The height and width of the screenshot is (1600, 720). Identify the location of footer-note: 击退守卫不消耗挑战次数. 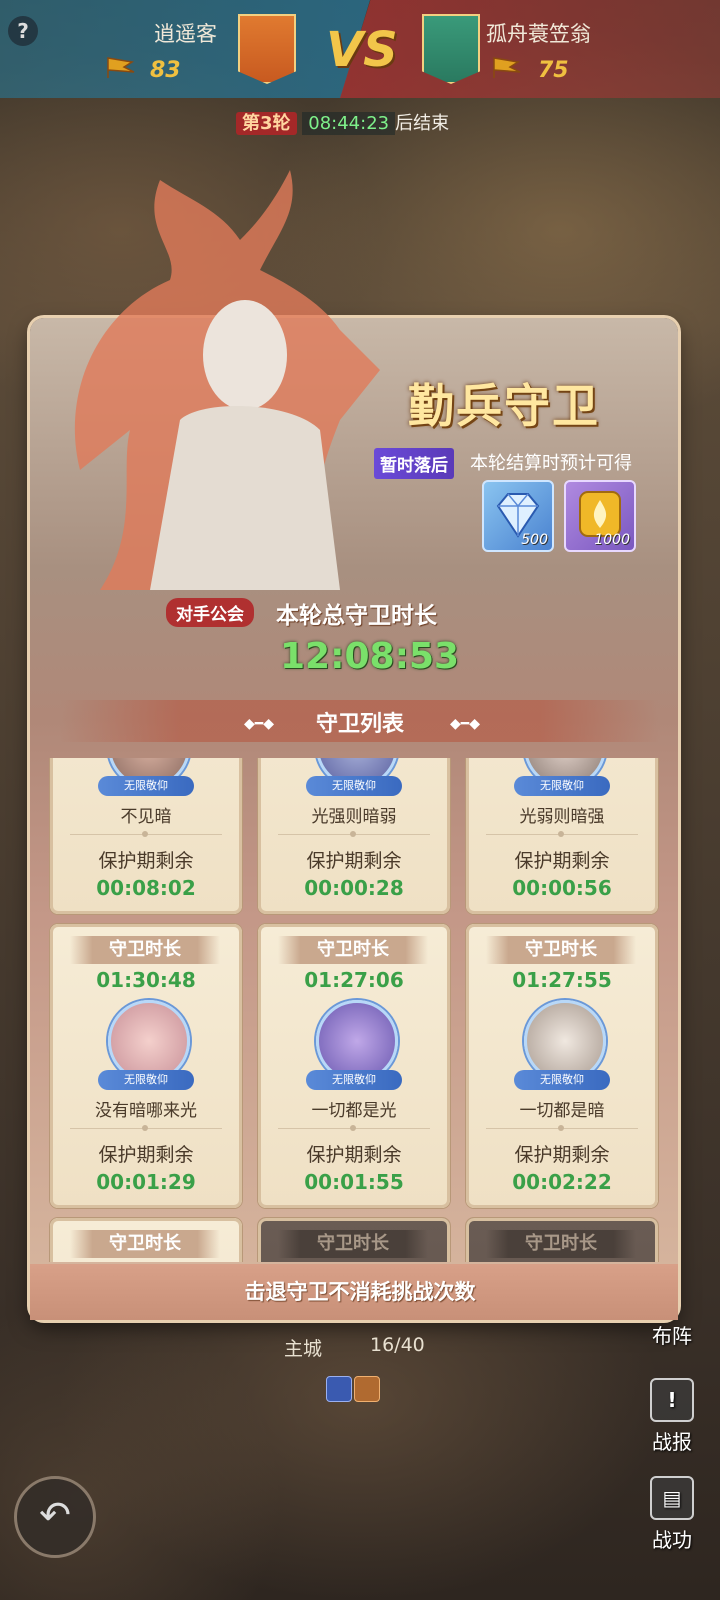
(360, 1292).